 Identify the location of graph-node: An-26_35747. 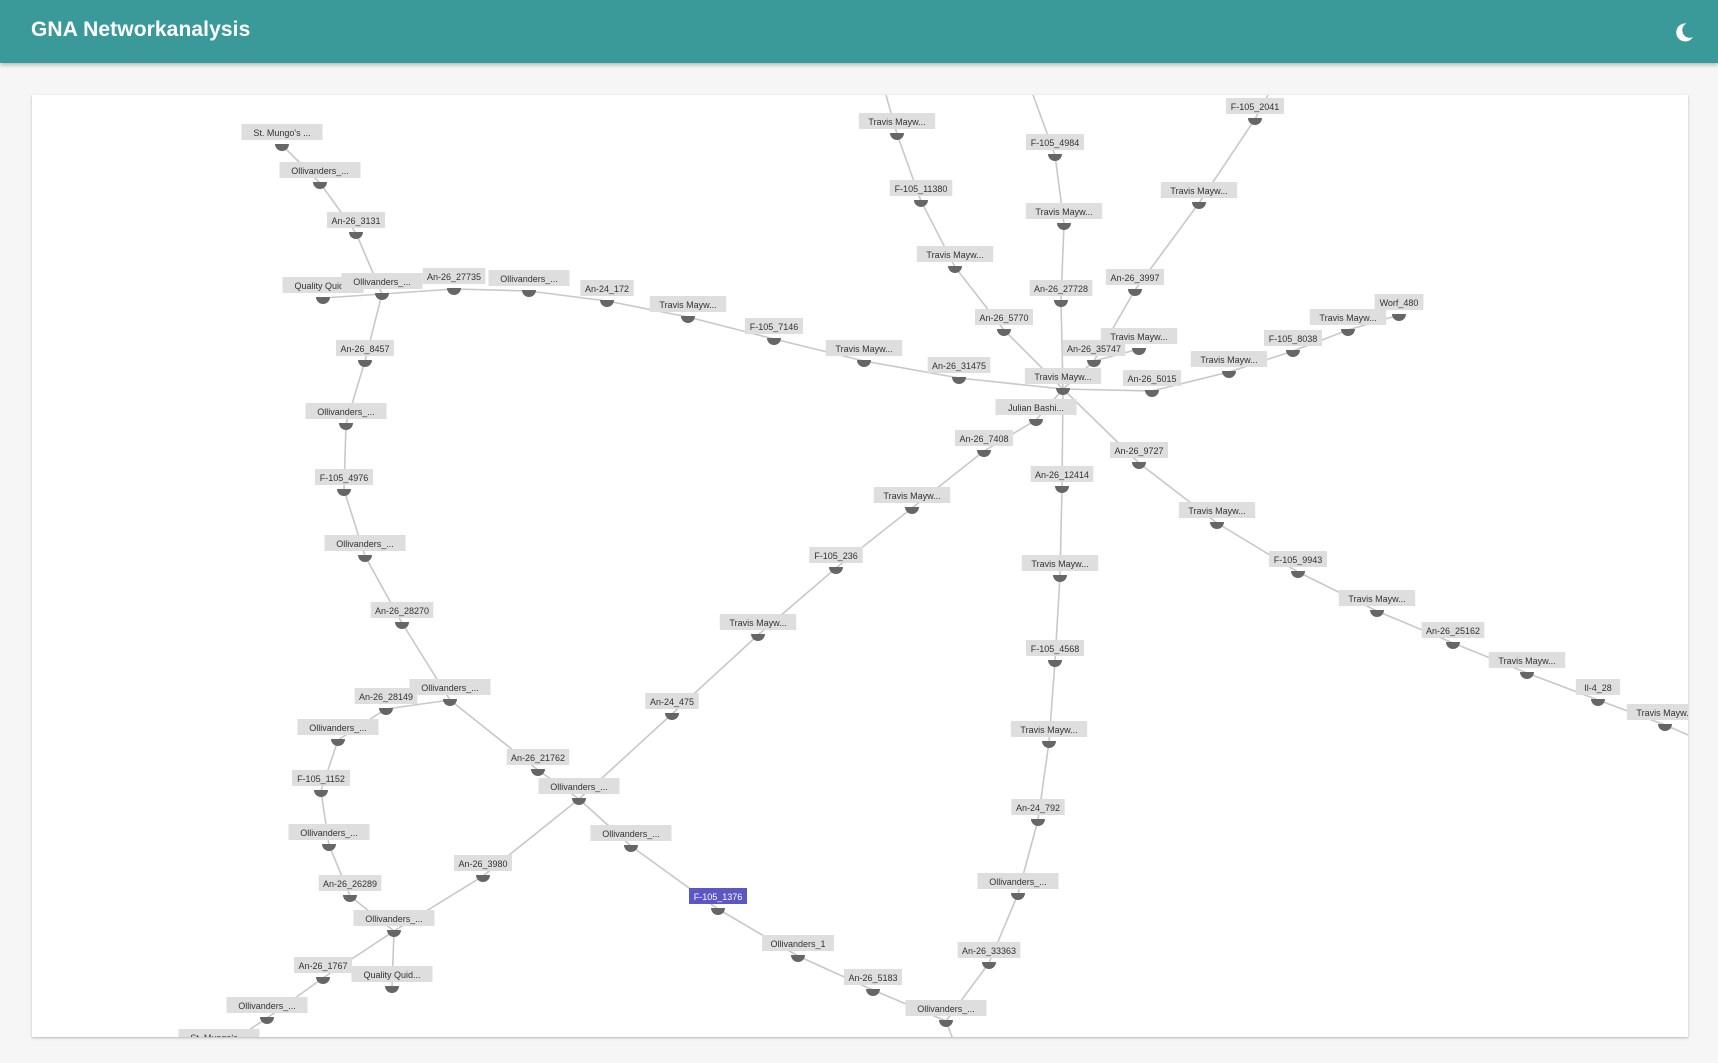
(1094, 353).